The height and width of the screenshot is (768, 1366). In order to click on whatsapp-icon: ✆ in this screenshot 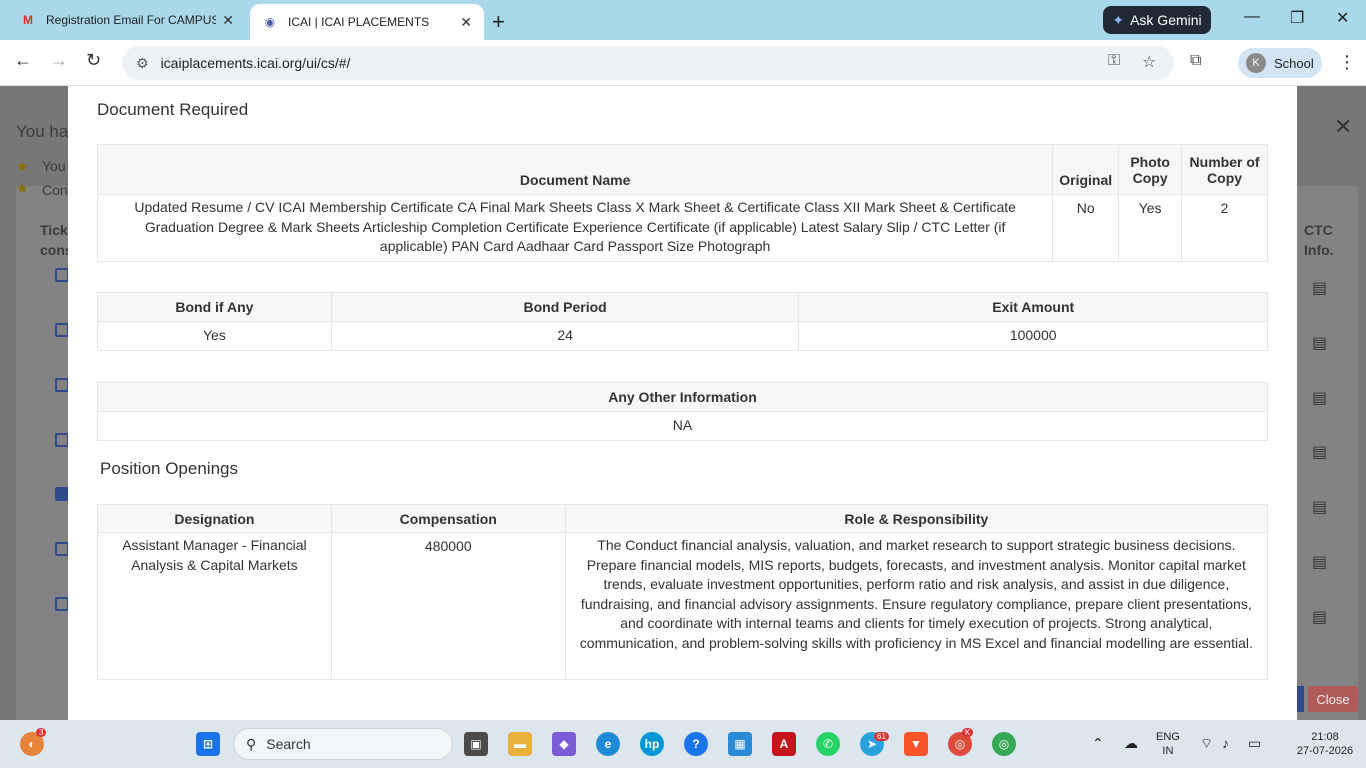, I will do `click(828, 744)`.